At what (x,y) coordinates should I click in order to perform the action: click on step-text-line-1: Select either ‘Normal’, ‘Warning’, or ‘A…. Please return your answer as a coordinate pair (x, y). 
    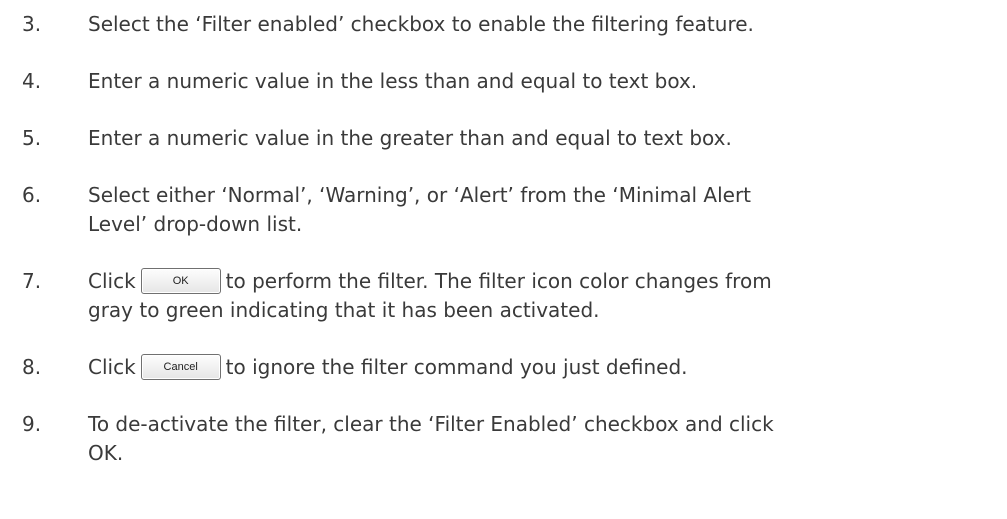
    Looking at the image, I should click on (420, 195).